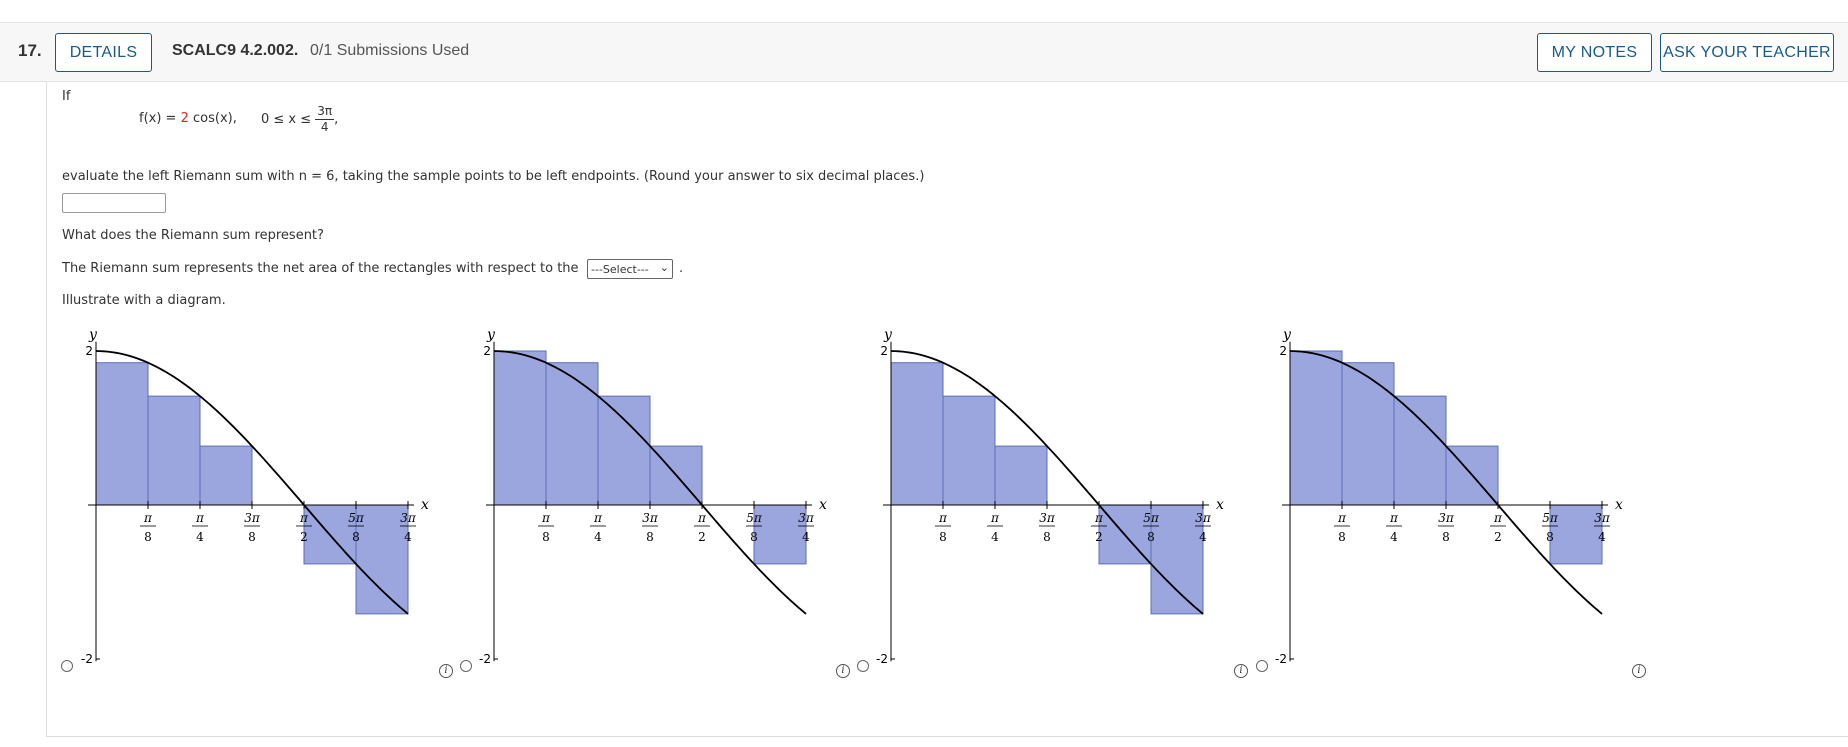 This screenshot has height=747, width=1848. Describe the element at coordinates (30, 50) in the screenshot. I see `question-number: 17.` at that location.